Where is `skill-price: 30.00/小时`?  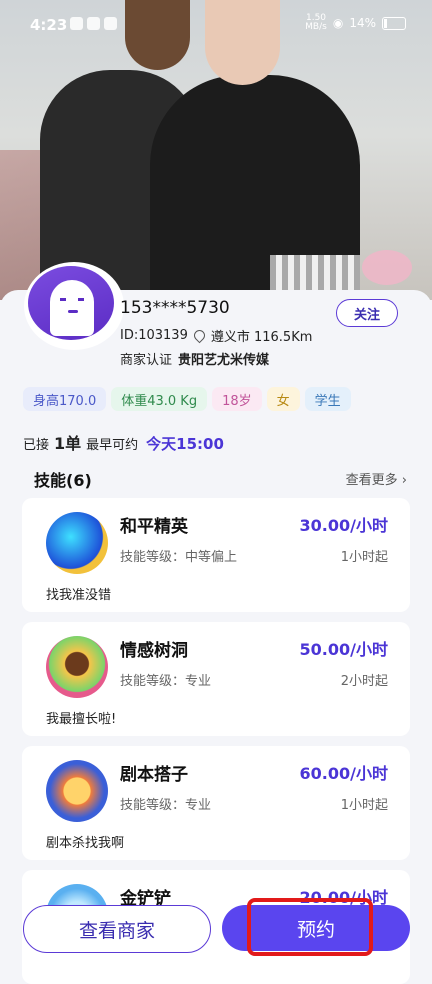 skill-price: 30.00/小时 is located at coordinates (343, 525).